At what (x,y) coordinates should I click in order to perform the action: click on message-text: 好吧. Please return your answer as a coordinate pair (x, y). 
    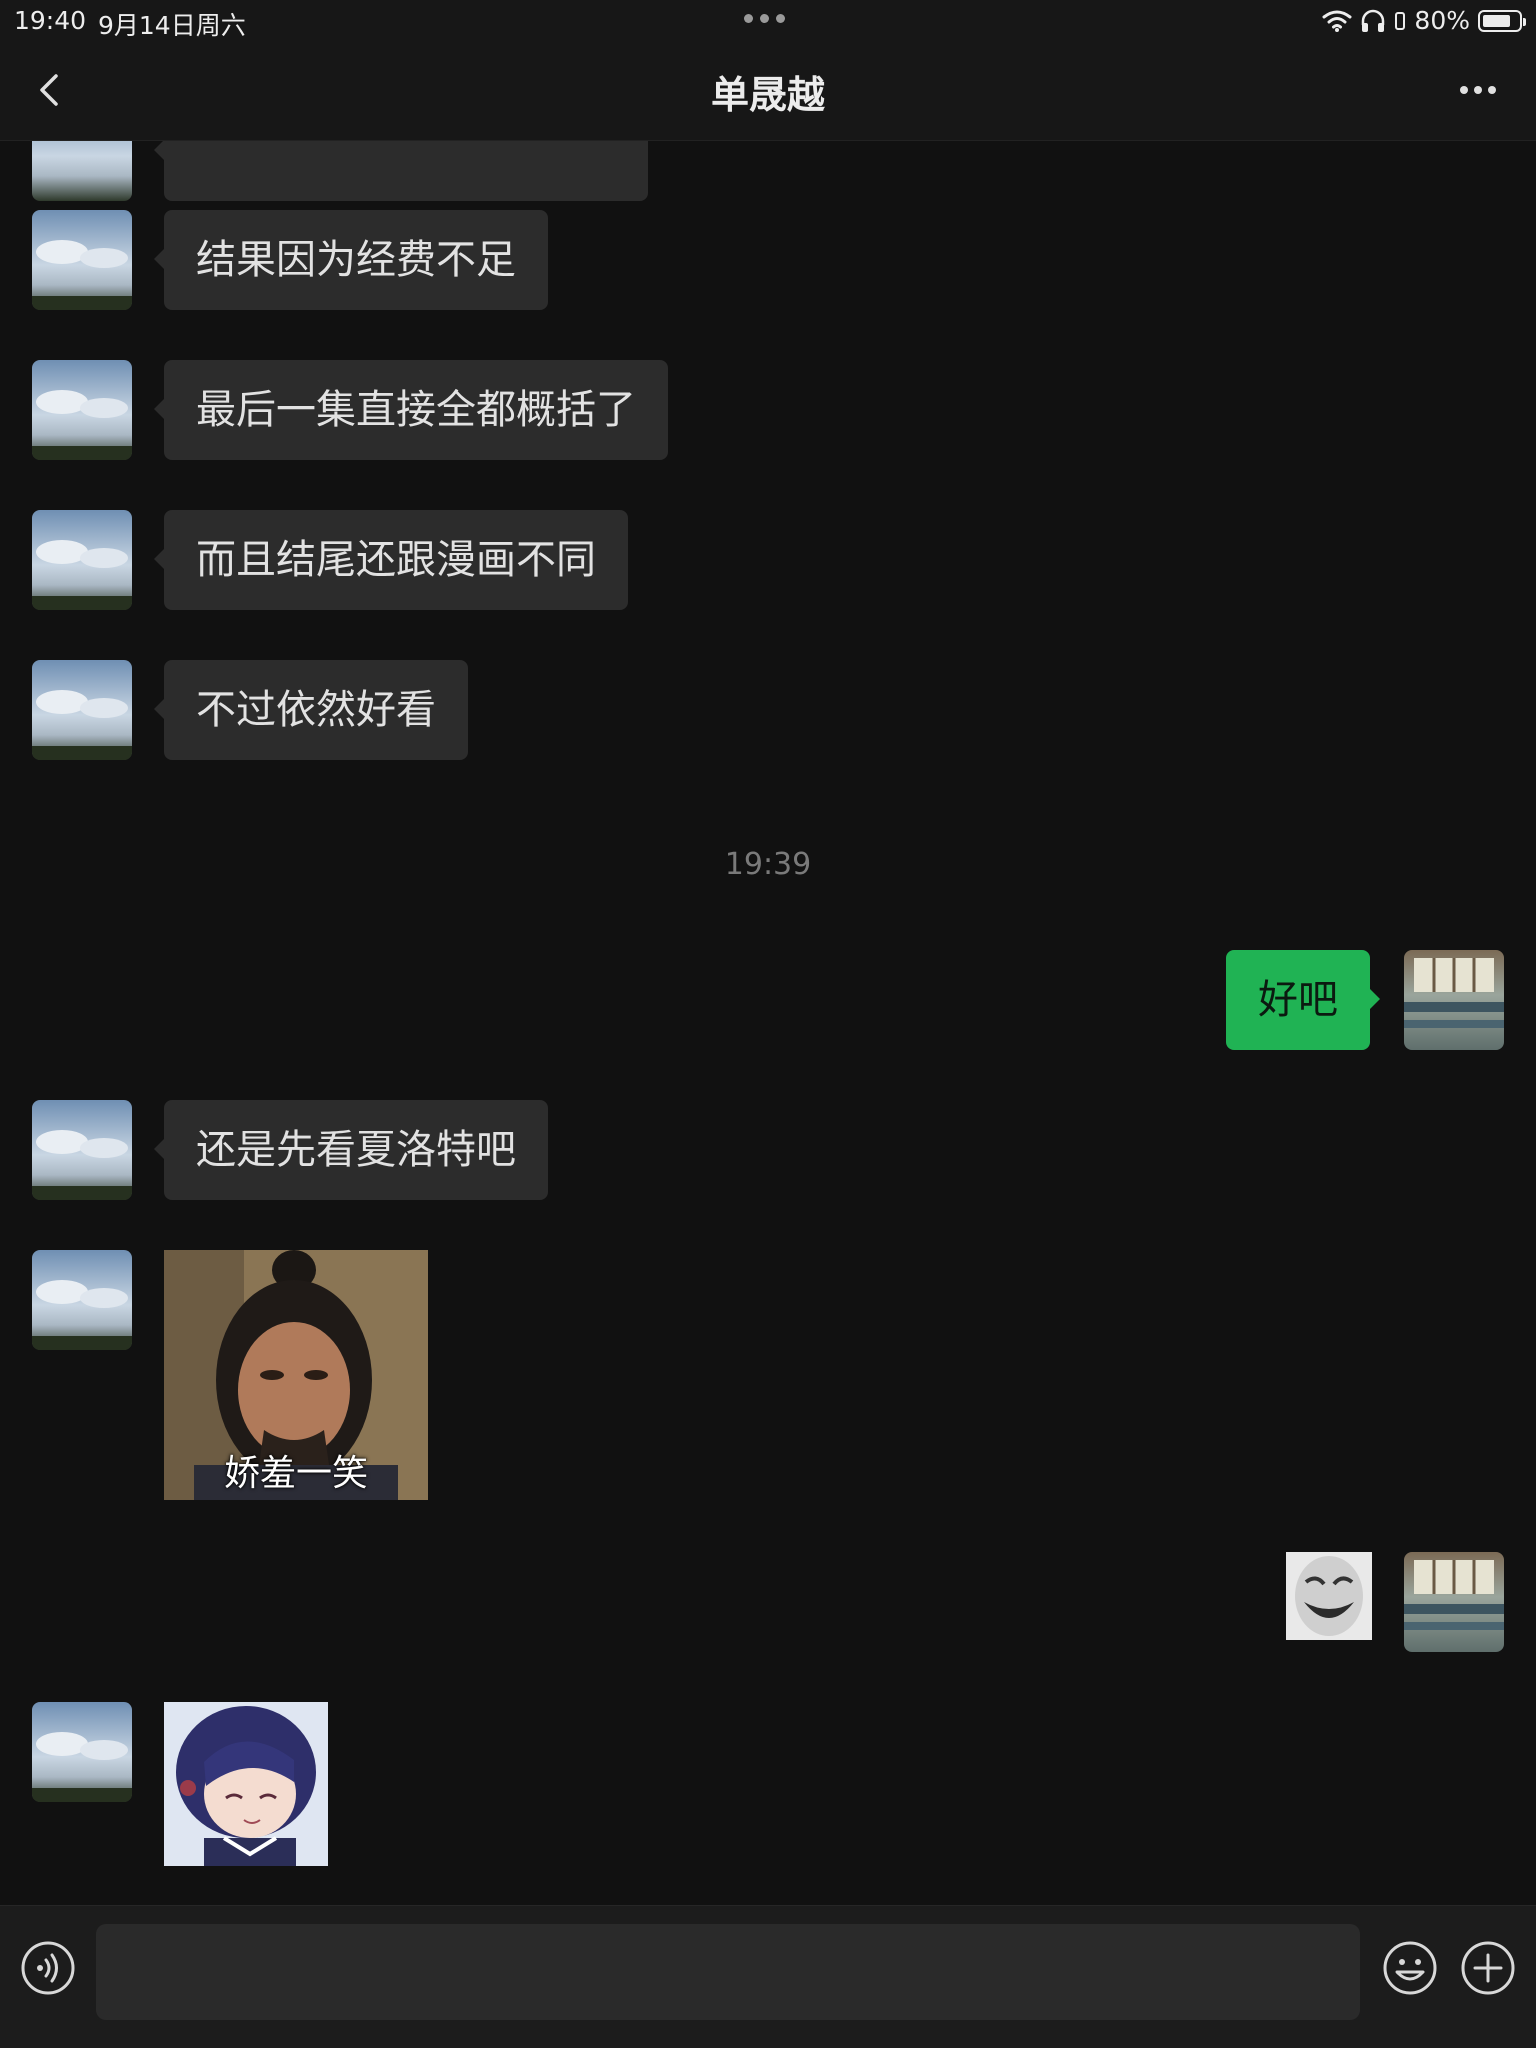
    Looking at the image, I should click on (1298, 1000).